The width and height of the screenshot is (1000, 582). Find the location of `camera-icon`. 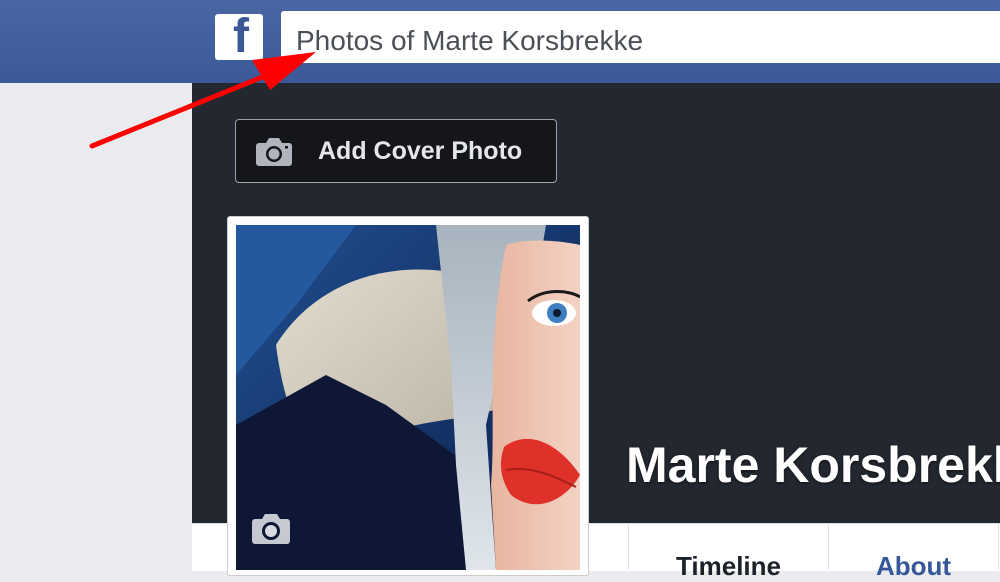

camera-icon is located at coordinates (274, 152).